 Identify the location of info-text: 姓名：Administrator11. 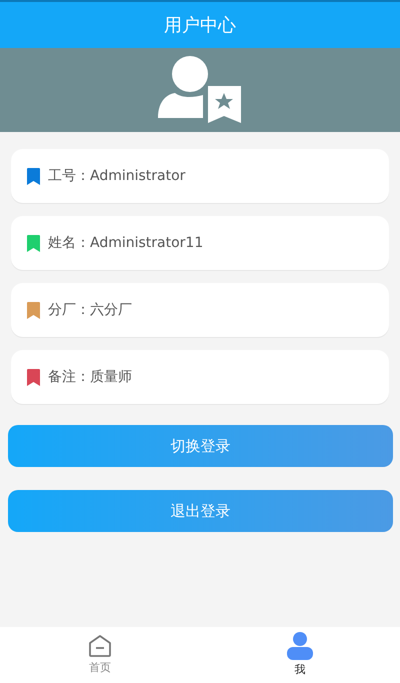
(126, 243).